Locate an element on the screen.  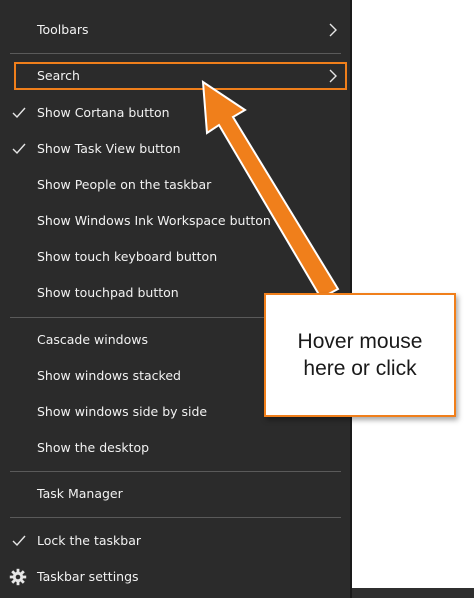
menu-item-show-desktop: Show the desktop is located at coordinates (175, 448).